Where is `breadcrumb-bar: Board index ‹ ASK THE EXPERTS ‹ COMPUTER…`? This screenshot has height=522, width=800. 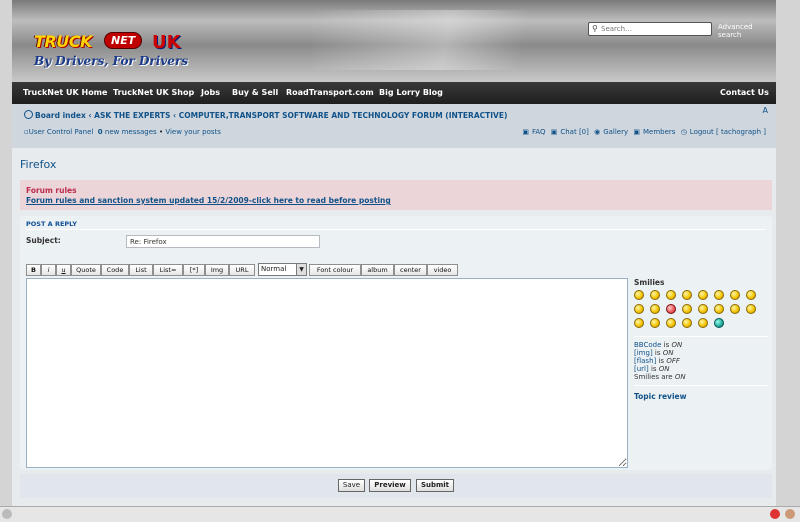
breadcrumb-bar: Board index ‹ ASK THE EXPERTS ‹ COMPUTER… is located at coordinates (394, 126).